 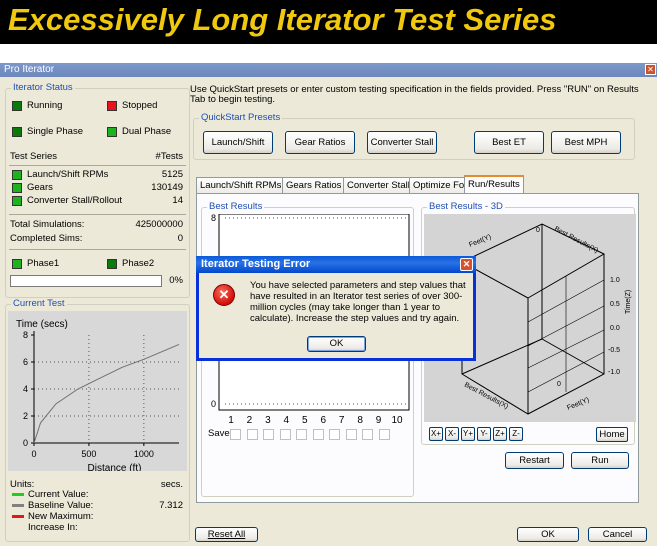 What do you see at coordinates (600, 460) in the screenshot?
I see `run-button: Run` at bounding box center [600, 460].